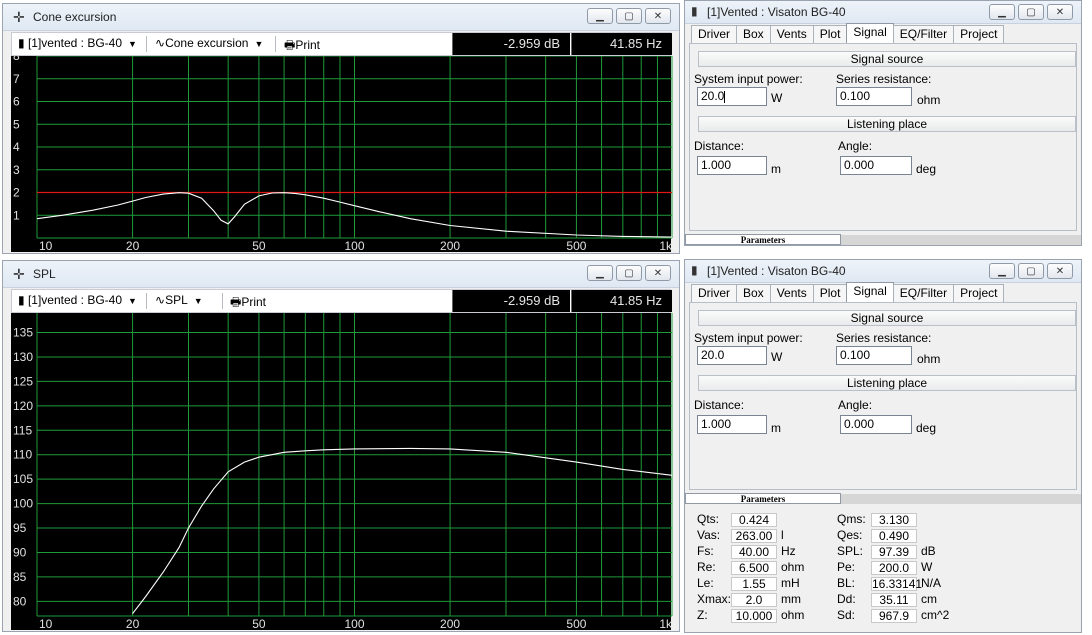 The height and width of the screenshot is (635, 1092). What do you see at coordinates (709, 535) in the screenshot?
I see `param-label: Vas:` at bounding box center [709, 535].